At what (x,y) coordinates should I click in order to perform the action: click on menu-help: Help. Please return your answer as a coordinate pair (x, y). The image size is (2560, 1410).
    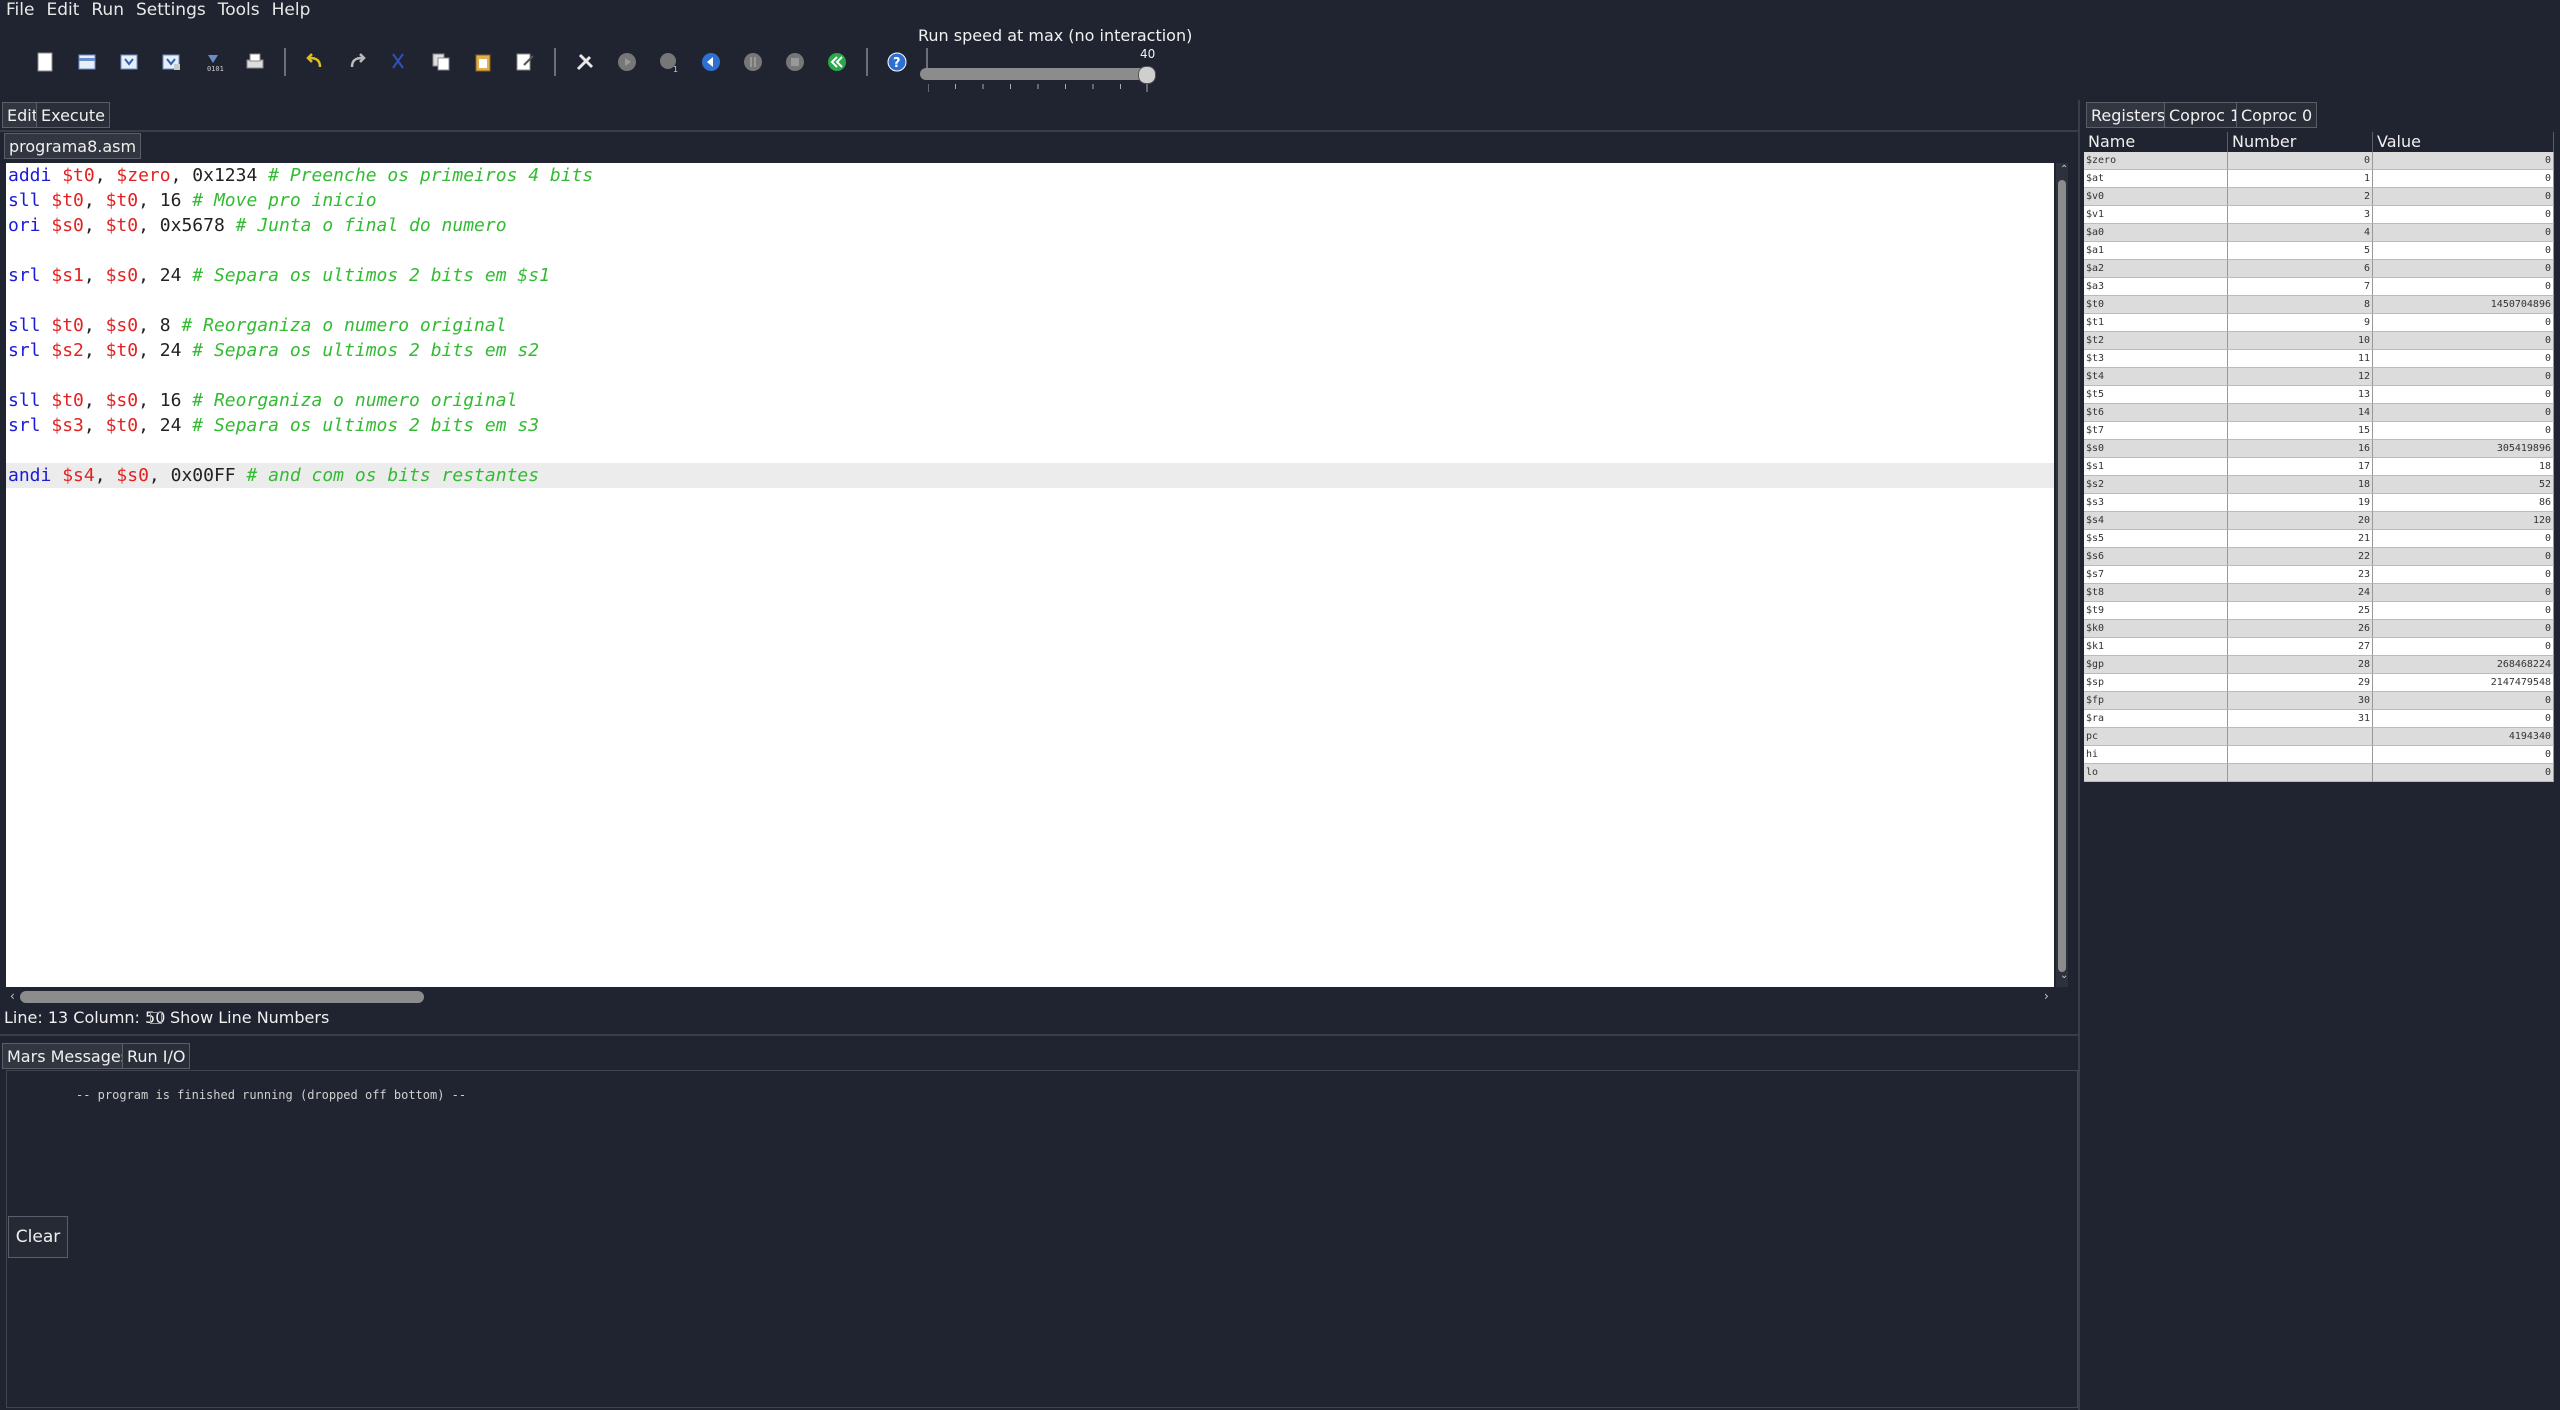
    Looking at the image, I should click on (291, 11).